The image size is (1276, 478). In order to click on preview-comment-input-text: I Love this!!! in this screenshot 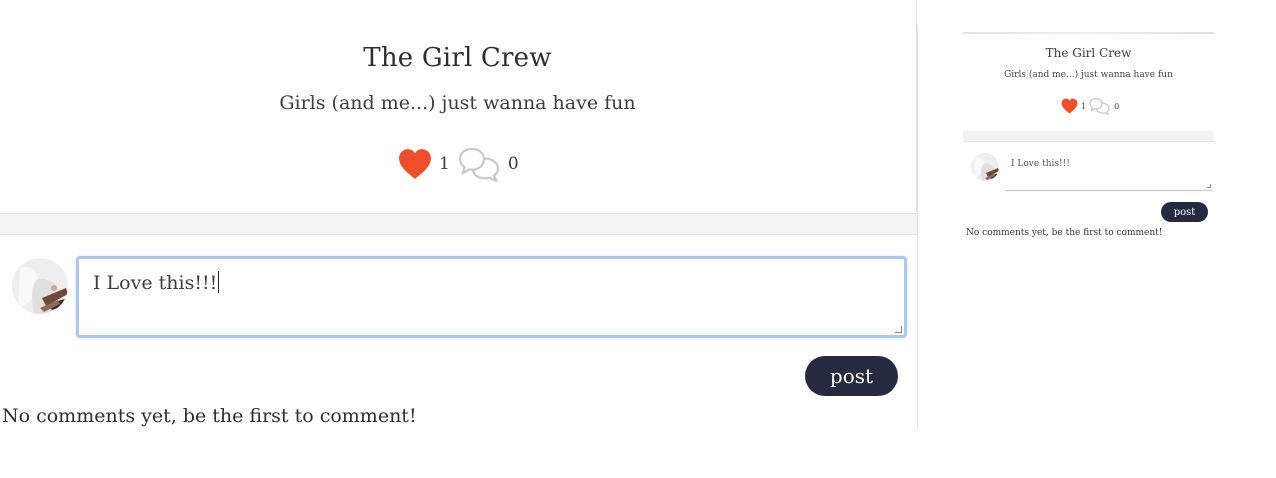, I will do `click(1040, 164)`.